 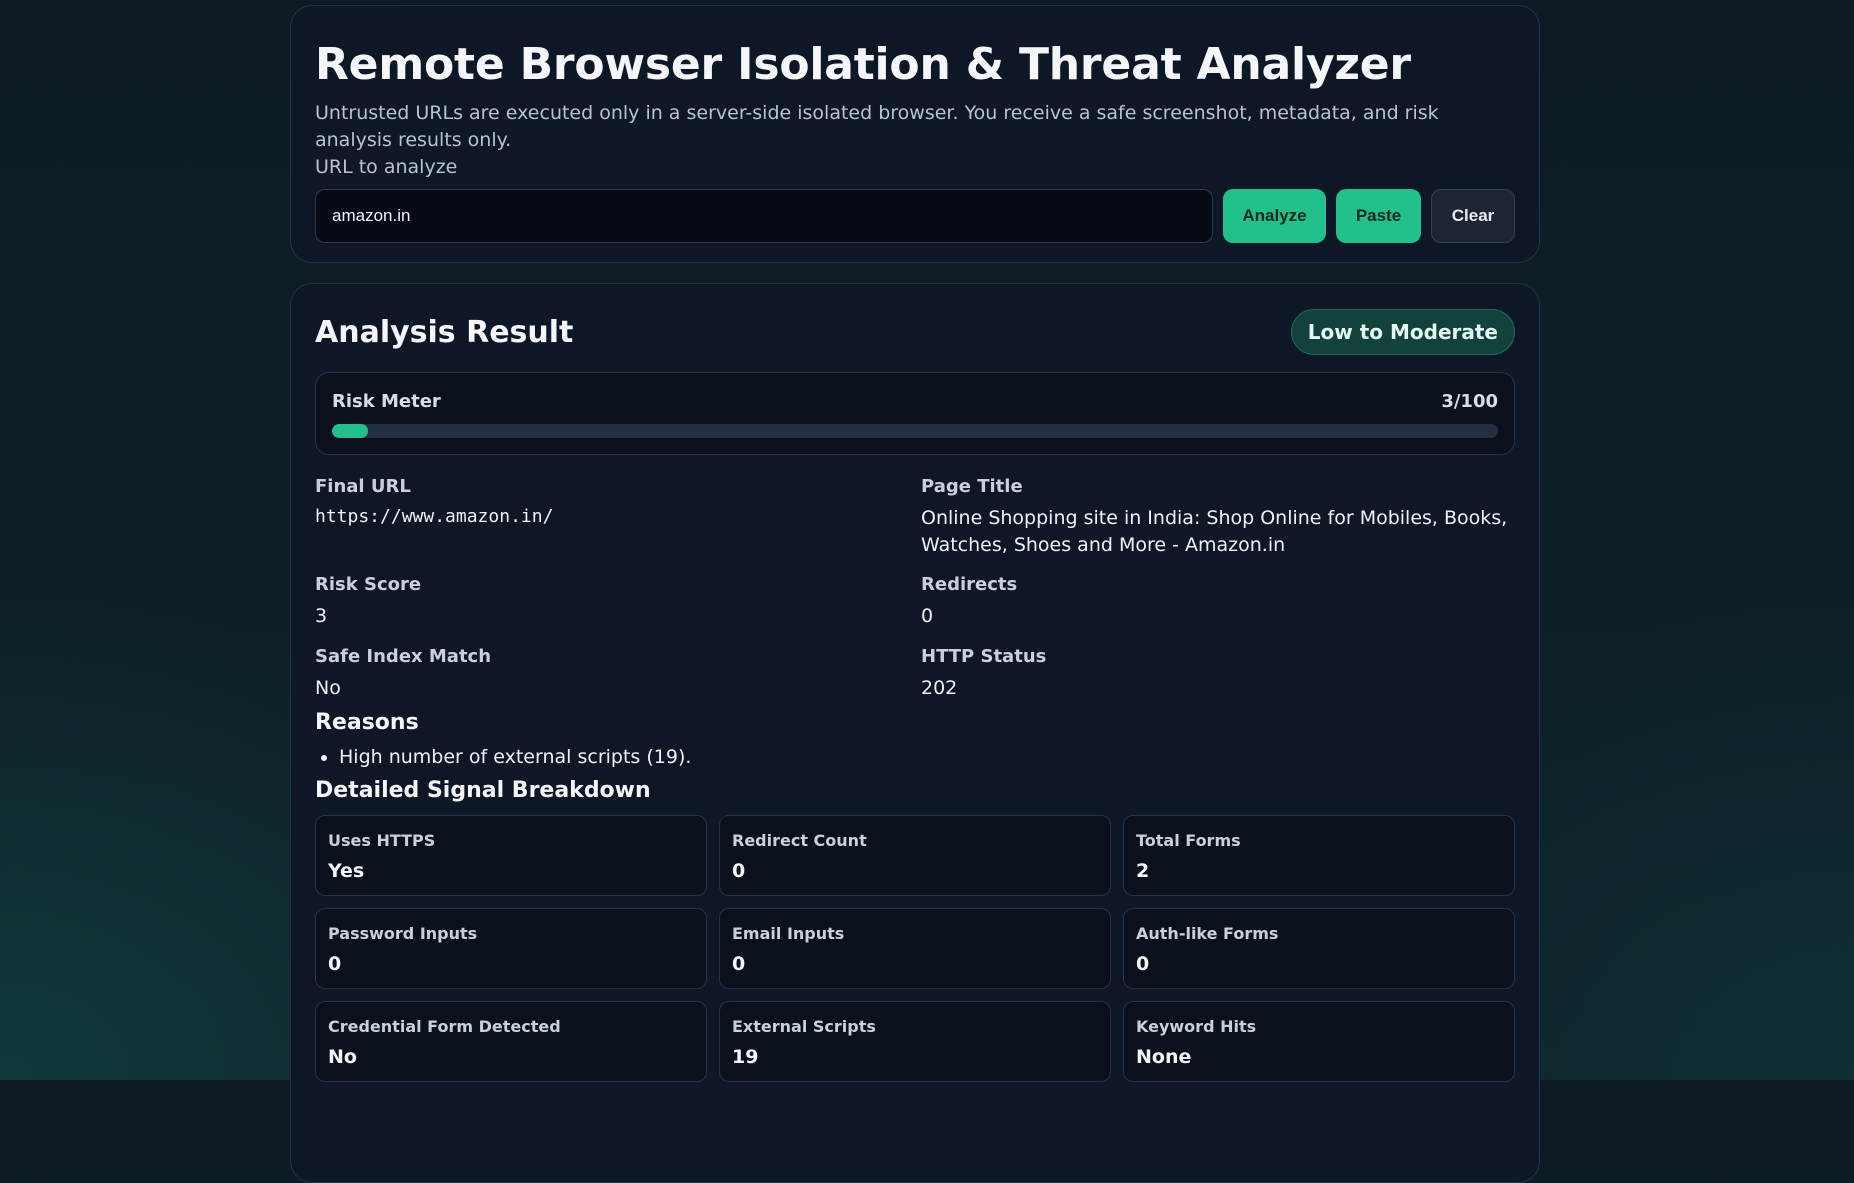 What do you see at coordinates (1378, 216) in the screenshot?
I see `paste-button: Paste` at bounding box center [1378, 216].